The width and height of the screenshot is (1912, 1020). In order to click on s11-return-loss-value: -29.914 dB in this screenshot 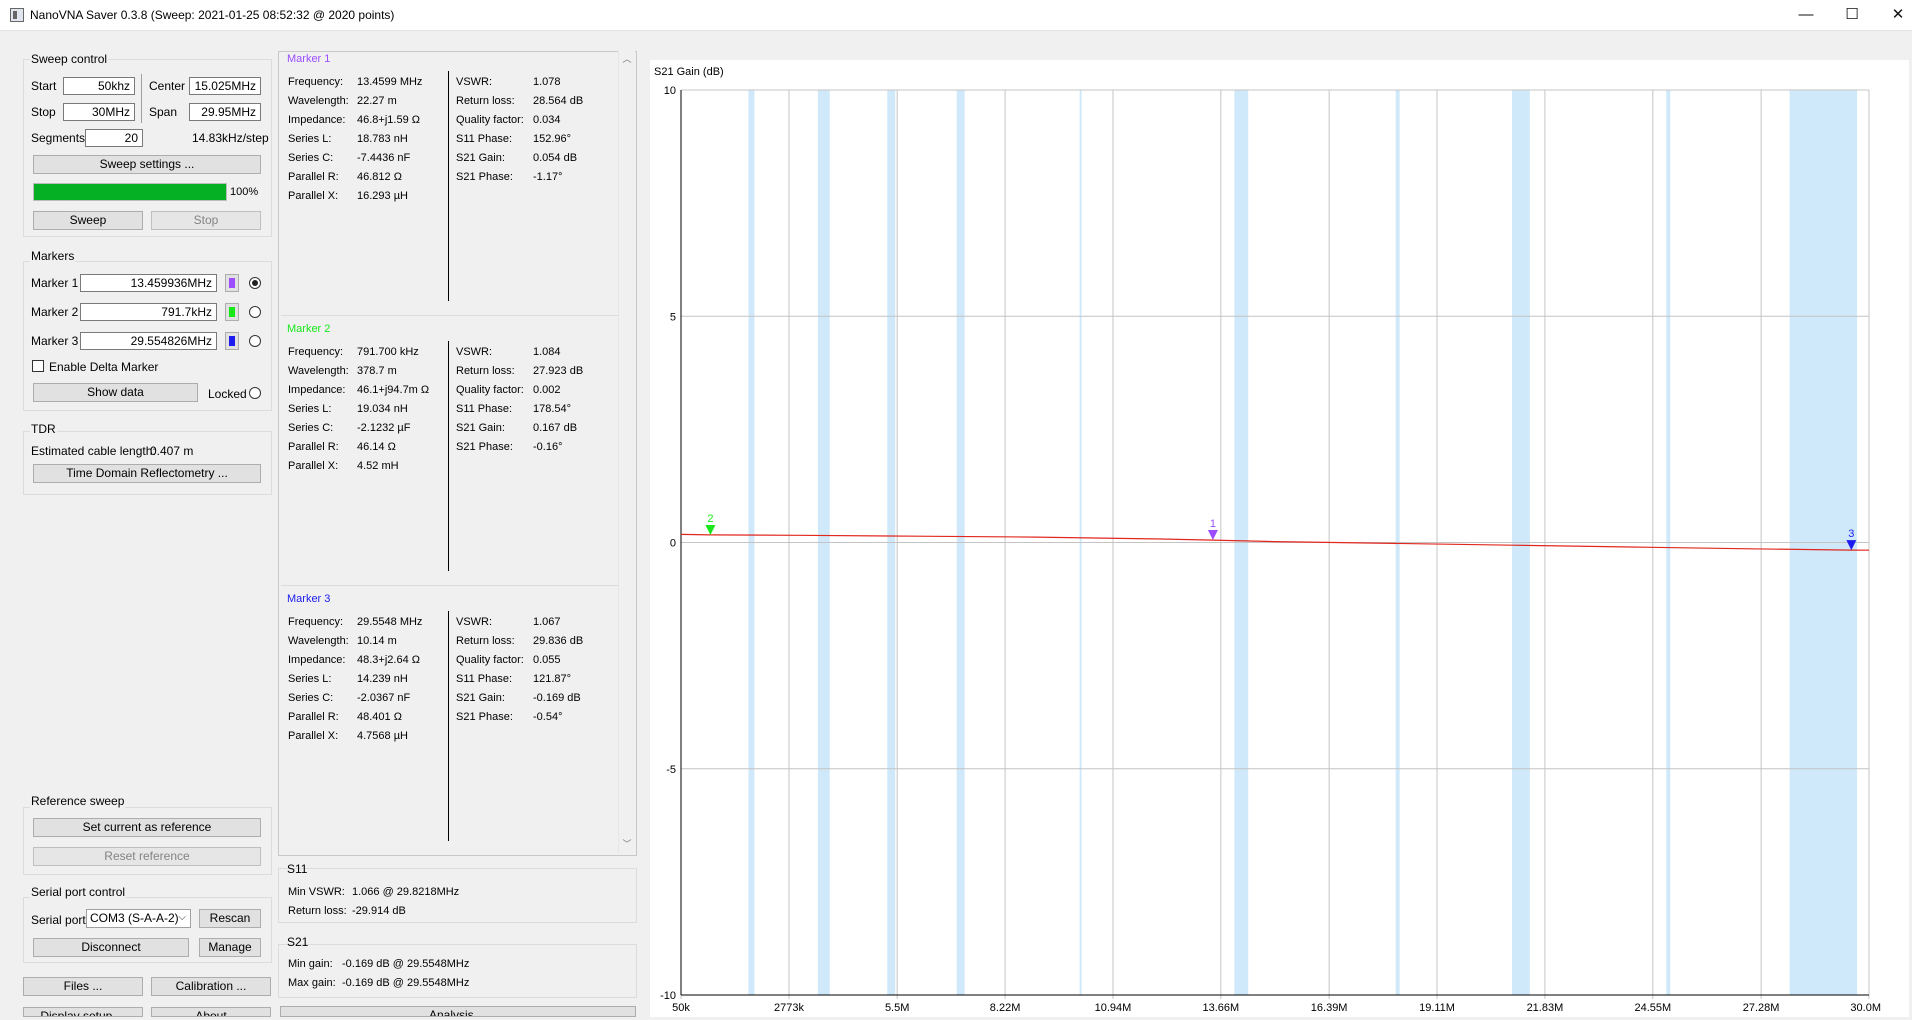, I will do `click(379, 911)`.